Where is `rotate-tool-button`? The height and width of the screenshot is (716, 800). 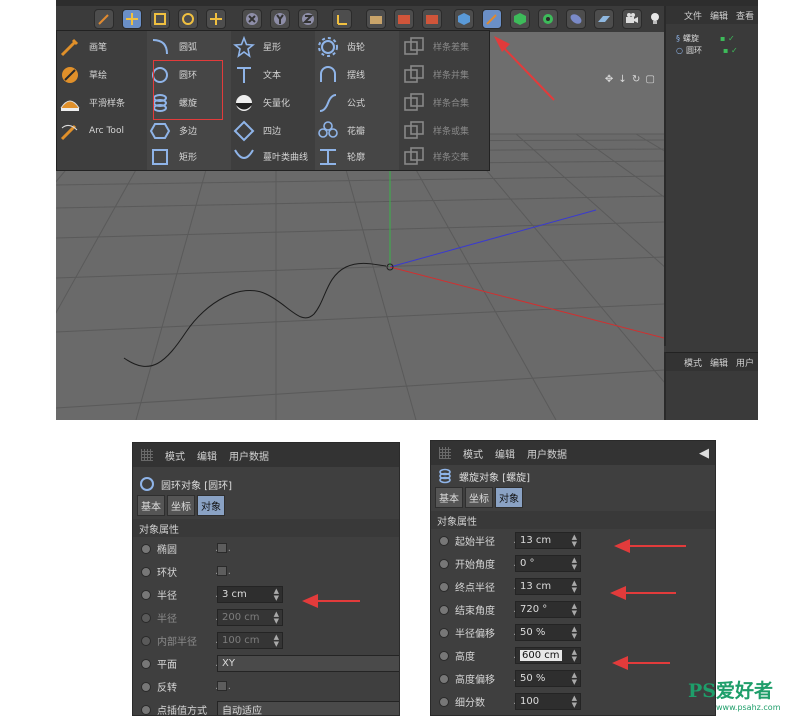 rotate-tool-button is located at coordinates (188, 19).